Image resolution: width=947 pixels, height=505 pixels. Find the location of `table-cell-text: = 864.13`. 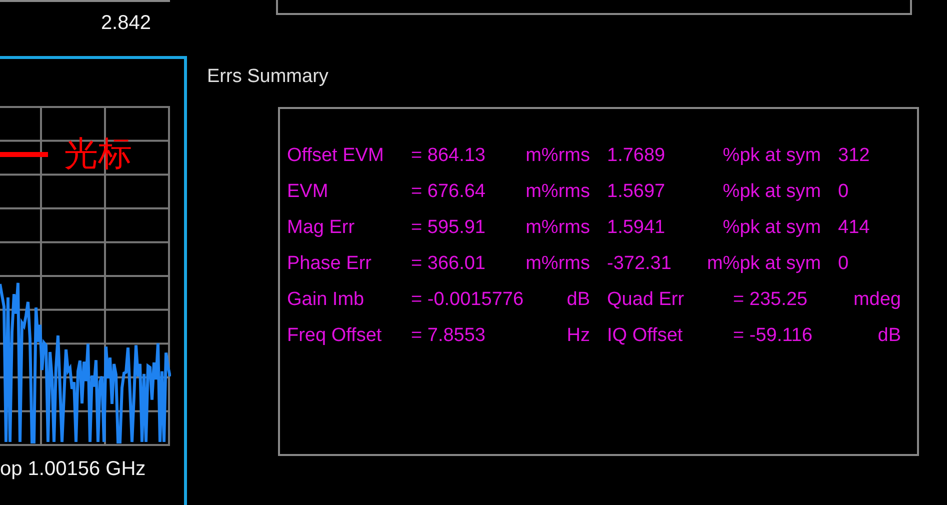

table-cell-text: = 864.13 is located at coordinates (448, 156).